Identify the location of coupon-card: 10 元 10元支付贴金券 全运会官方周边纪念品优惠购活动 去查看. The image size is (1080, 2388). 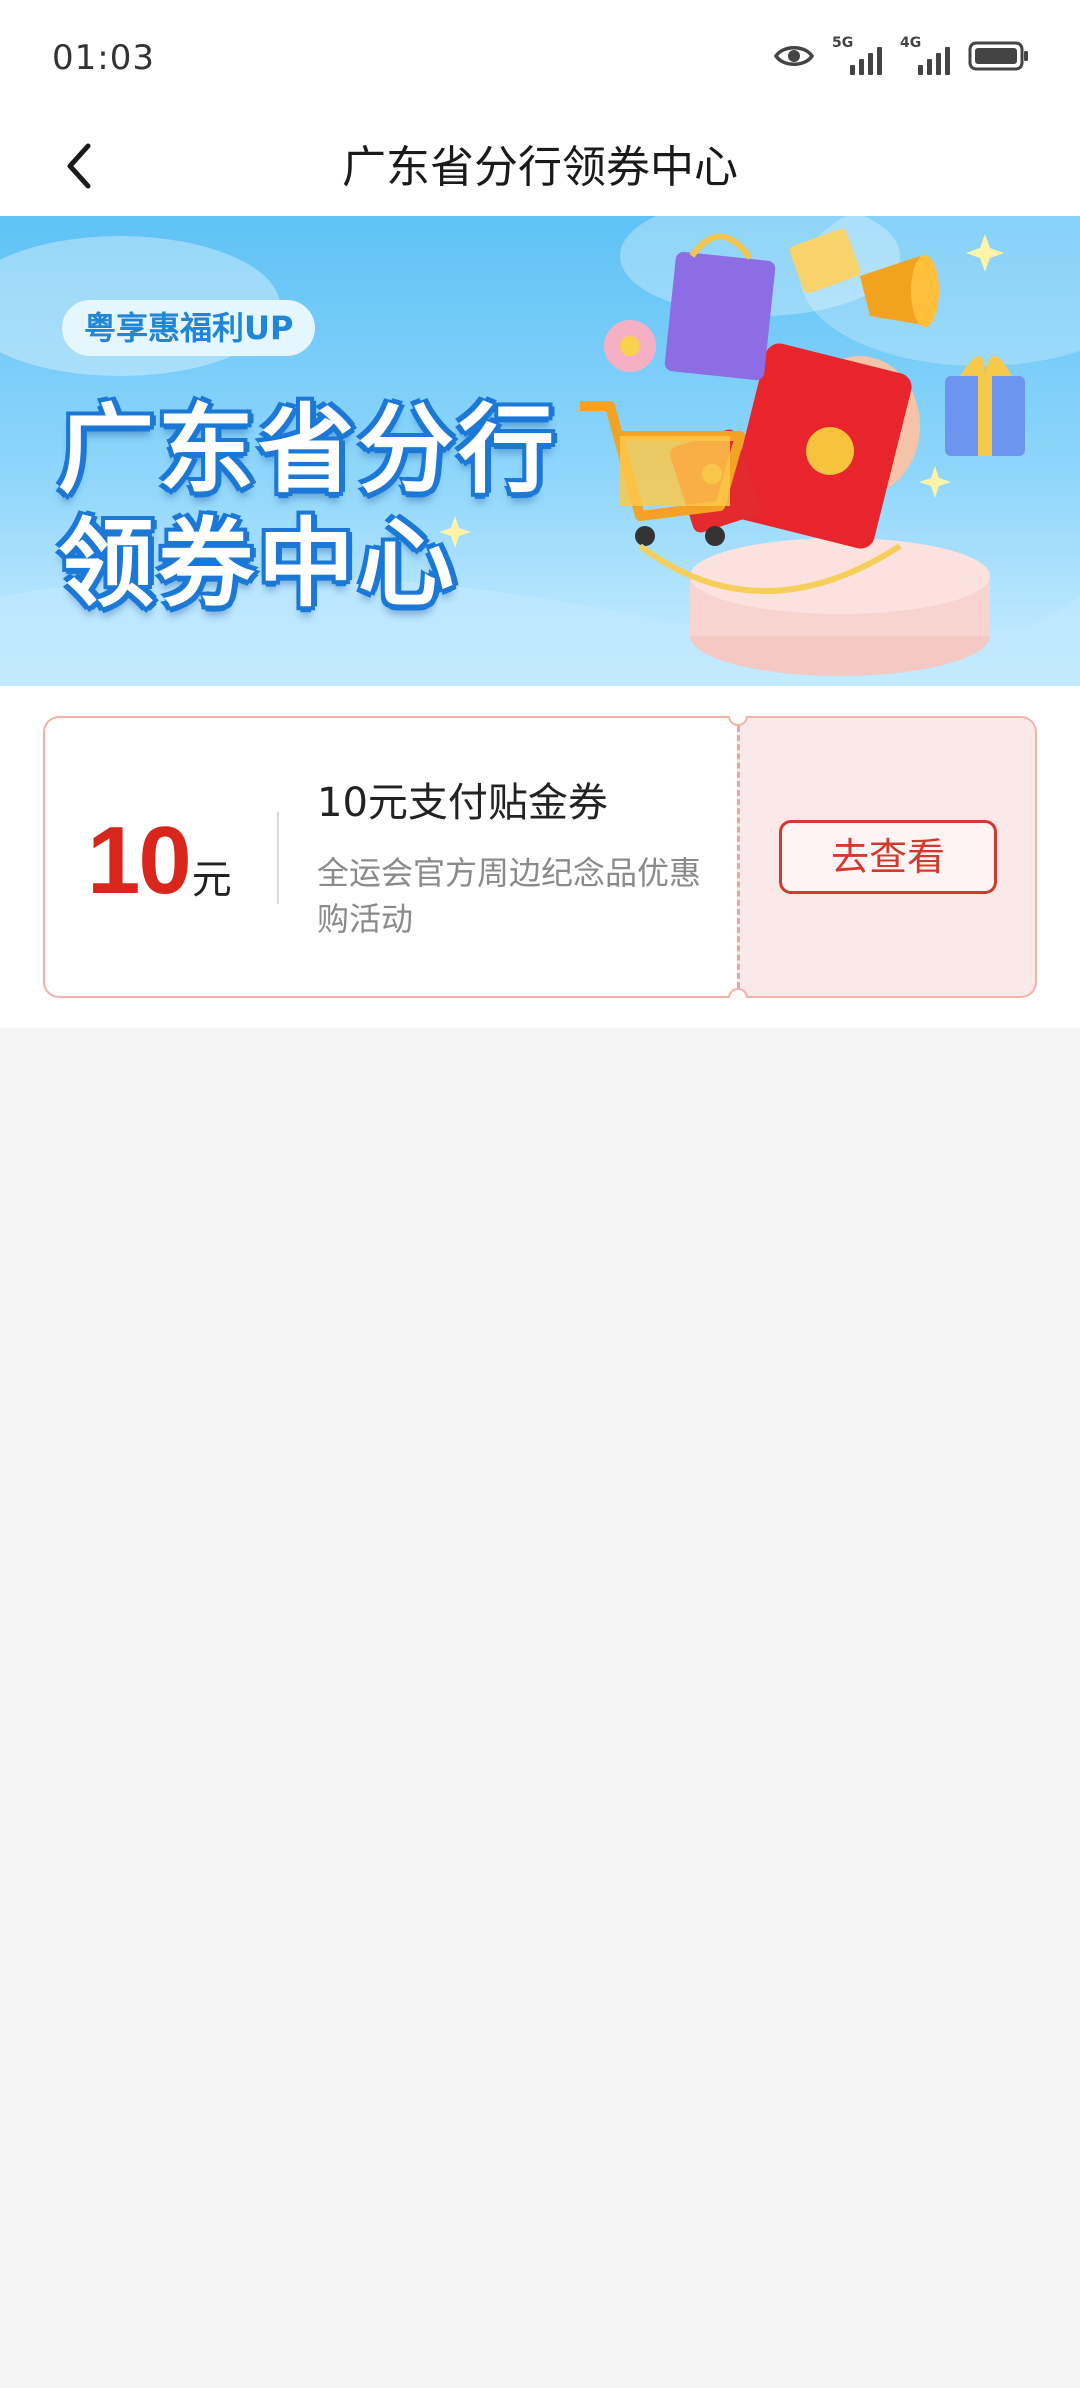
(540, 857).